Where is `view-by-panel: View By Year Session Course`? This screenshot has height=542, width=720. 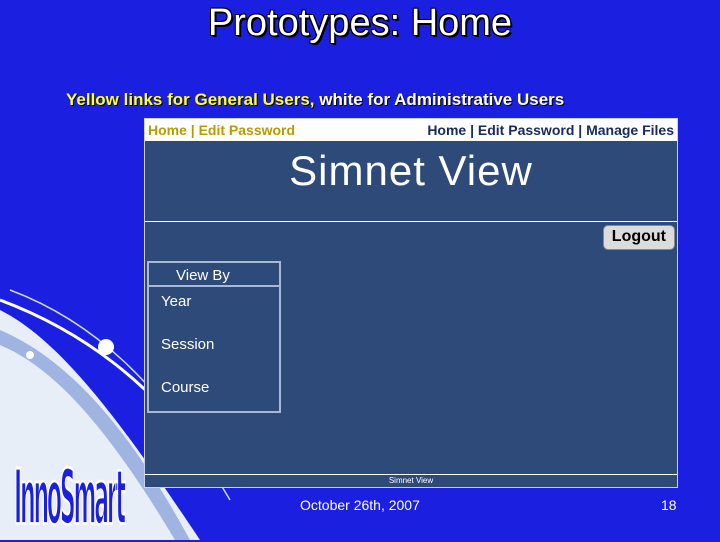 view-by-panel: View By Year Session Course is located at coordinates (214, 337).